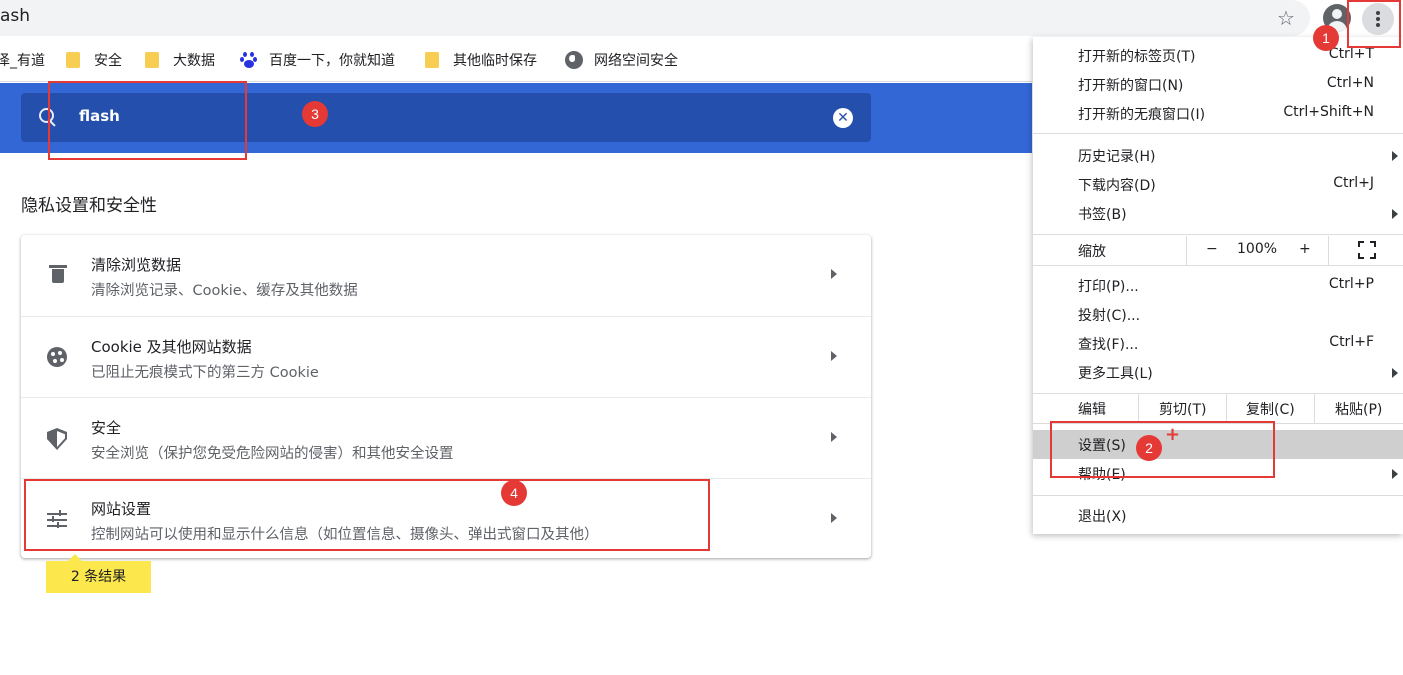 This screenshot has width=1403, height=675. What do you see at coordinates (1218, 213) in the screenshot?
I see `menu-item-bookmarks: 书签(B)` at bounding box center [1218, 213].